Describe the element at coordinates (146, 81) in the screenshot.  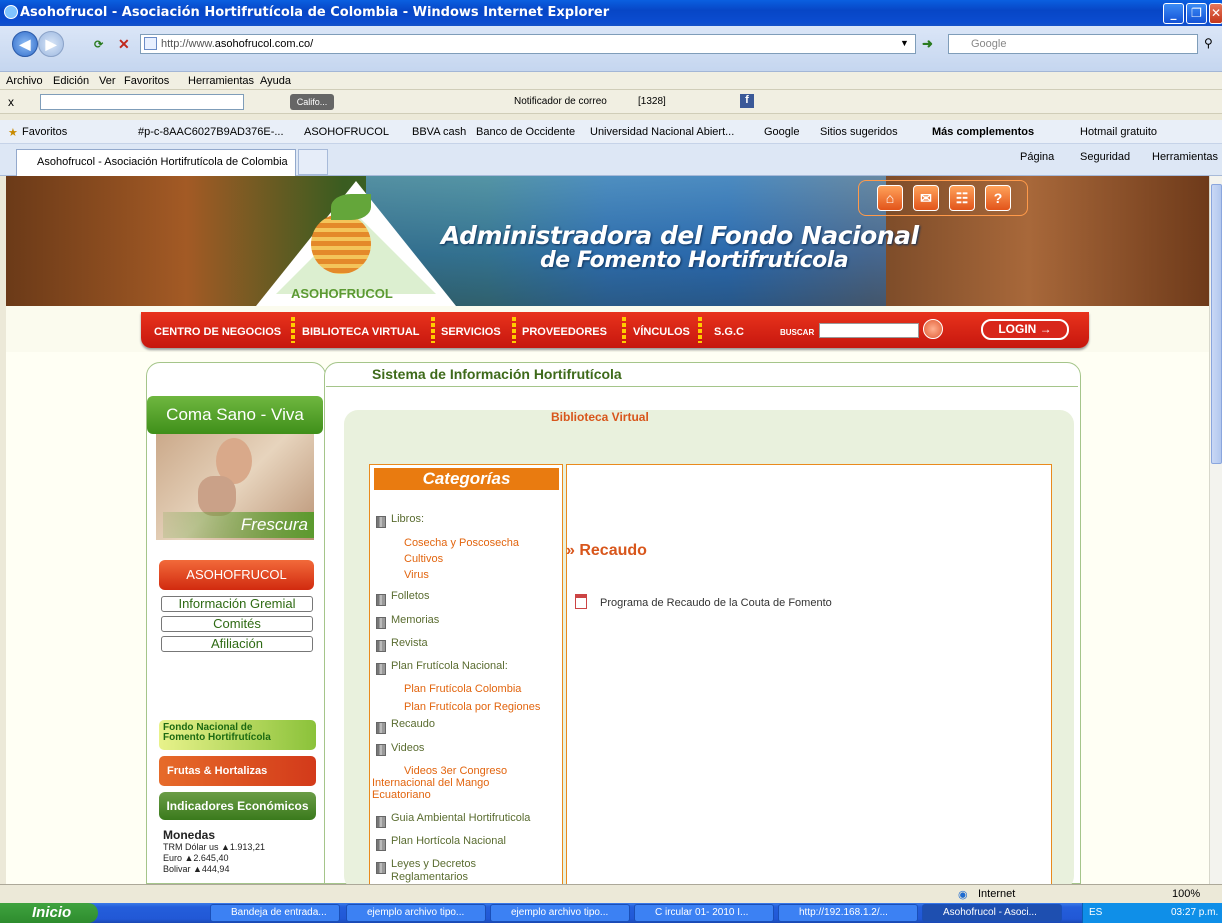
I see `menu-favoritos: Favoritos` at that location.